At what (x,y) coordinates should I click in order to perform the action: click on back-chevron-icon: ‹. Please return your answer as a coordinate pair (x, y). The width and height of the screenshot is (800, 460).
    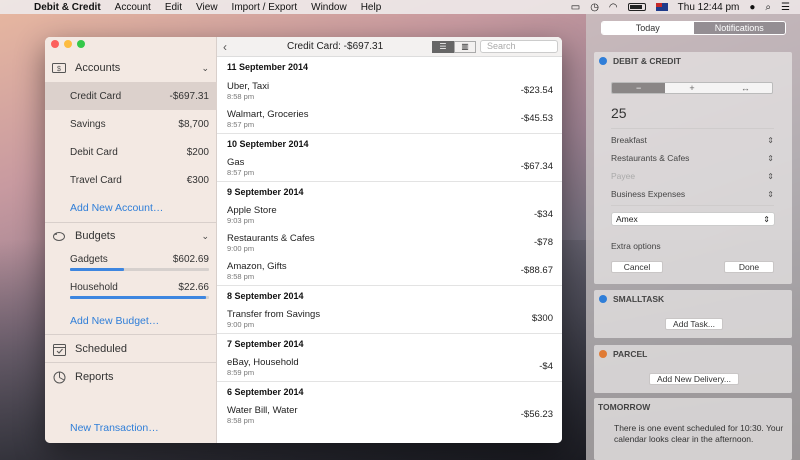
    Looking at the image, I should click on (231, 47).